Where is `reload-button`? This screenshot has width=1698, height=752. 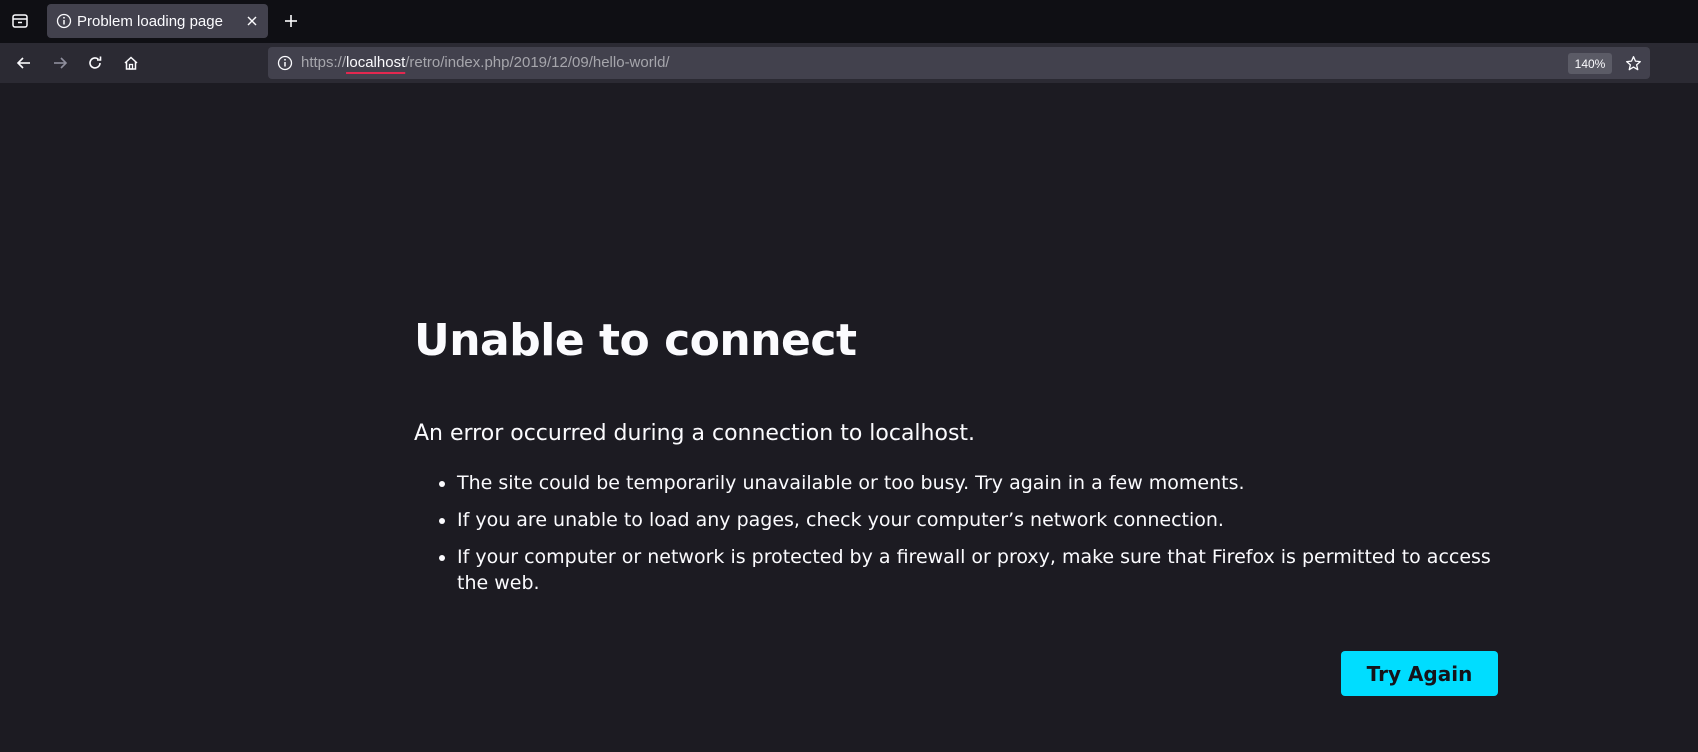
reload-button is located at coordinates (95, 63).